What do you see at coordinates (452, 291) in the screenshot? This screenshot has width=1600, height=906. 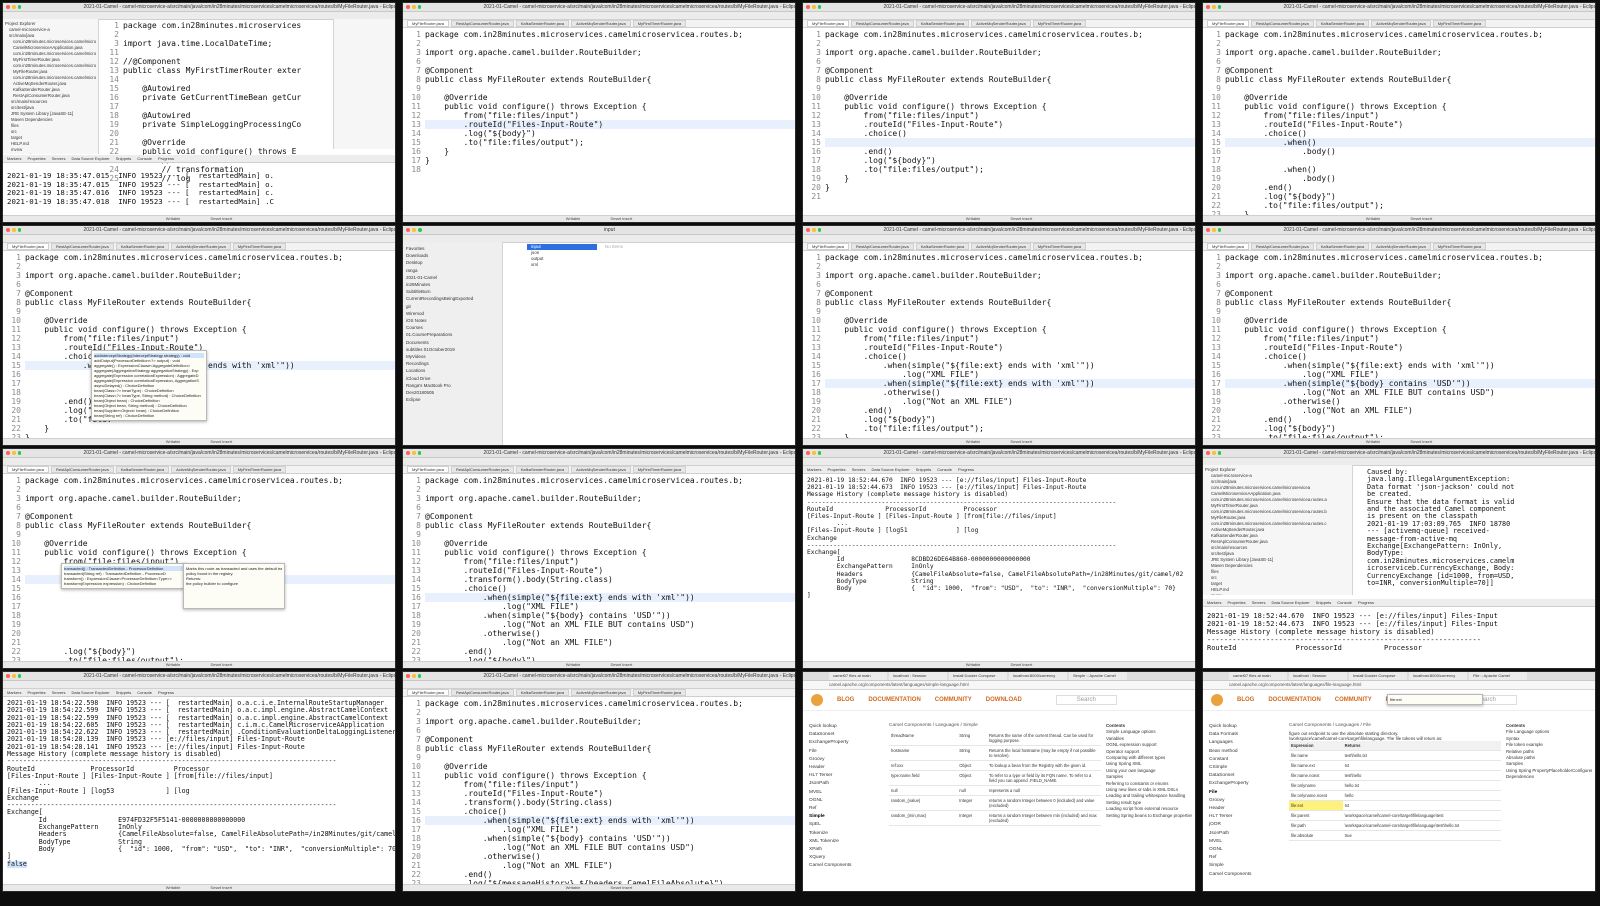 I see `finder-sidebar-item: SubtitleBurn` at bounding box center [452, 291].